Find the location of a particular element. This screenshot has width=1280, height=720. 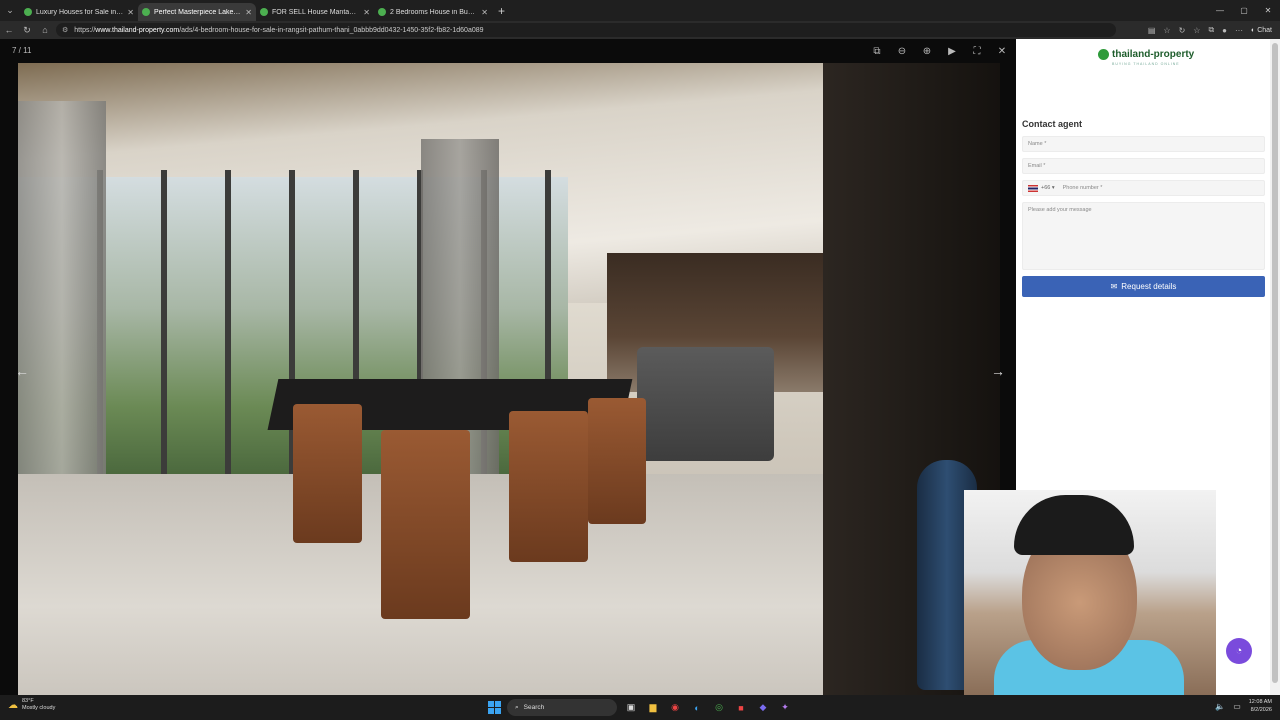

tab-2: FOR SELL House Mantana Rangsit ✕ is located at coordinates (315, 12).